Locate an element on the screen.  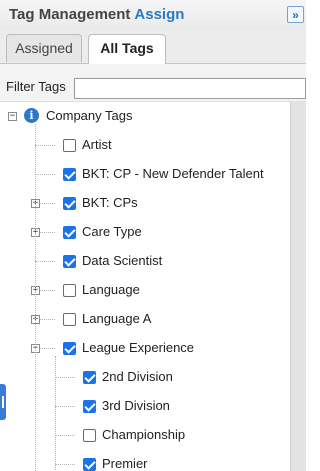
panel-title-text: Tag Management is located at coordinates (70, 14).